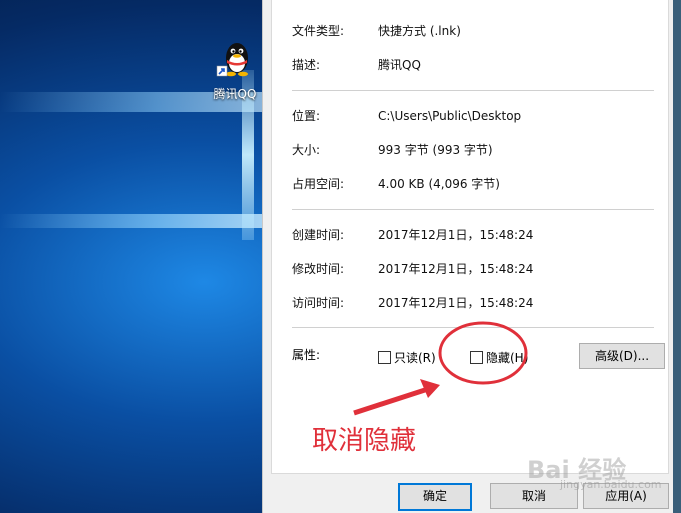 The width and height of the screenshot is (681, 513). Describe the element at coordinates (483, 353) in the screenshot. I see `highlight-circle` at that location.